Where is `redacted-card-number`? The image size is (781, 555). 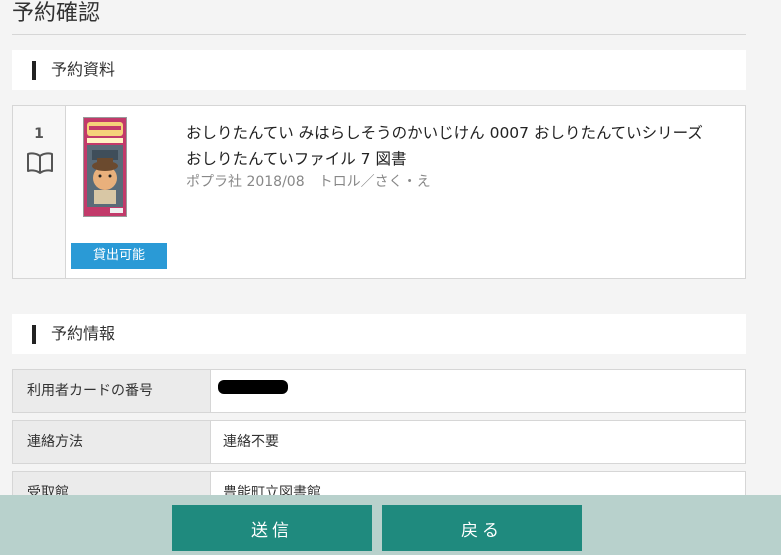
redacted-card-number is located at coordinates (253, 387).